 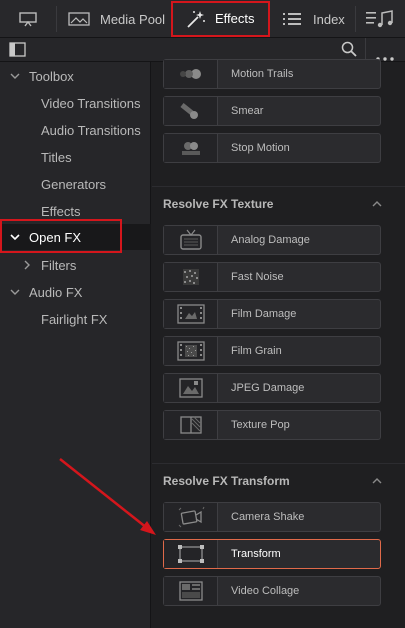 I want to click on video-collage-thumb-icon, so click(x=191, y=591).